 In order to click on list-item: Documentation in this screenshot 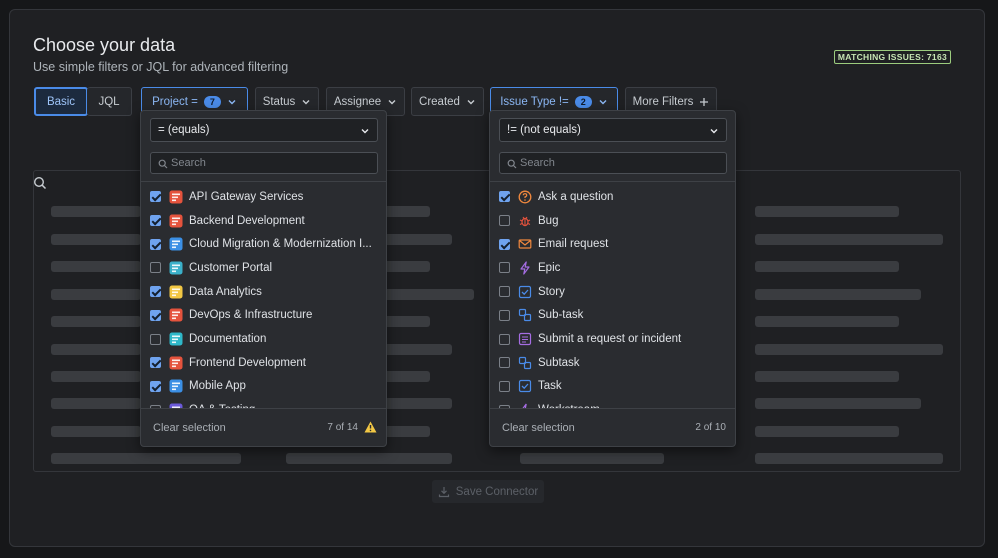, I will do `click(263, 339)`.